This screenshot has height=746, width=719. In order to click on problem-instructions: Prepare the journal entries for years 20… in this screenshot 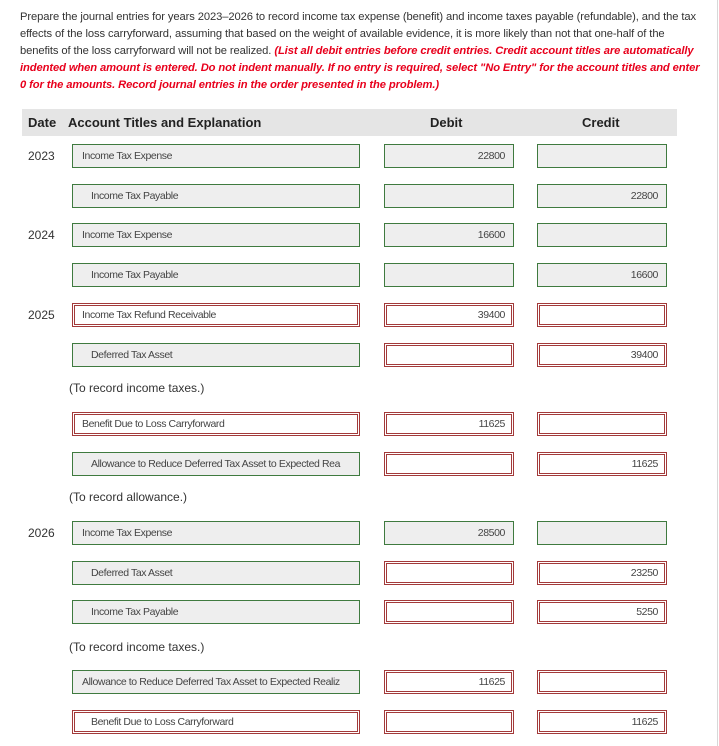, I will do `click(360, 51)`.